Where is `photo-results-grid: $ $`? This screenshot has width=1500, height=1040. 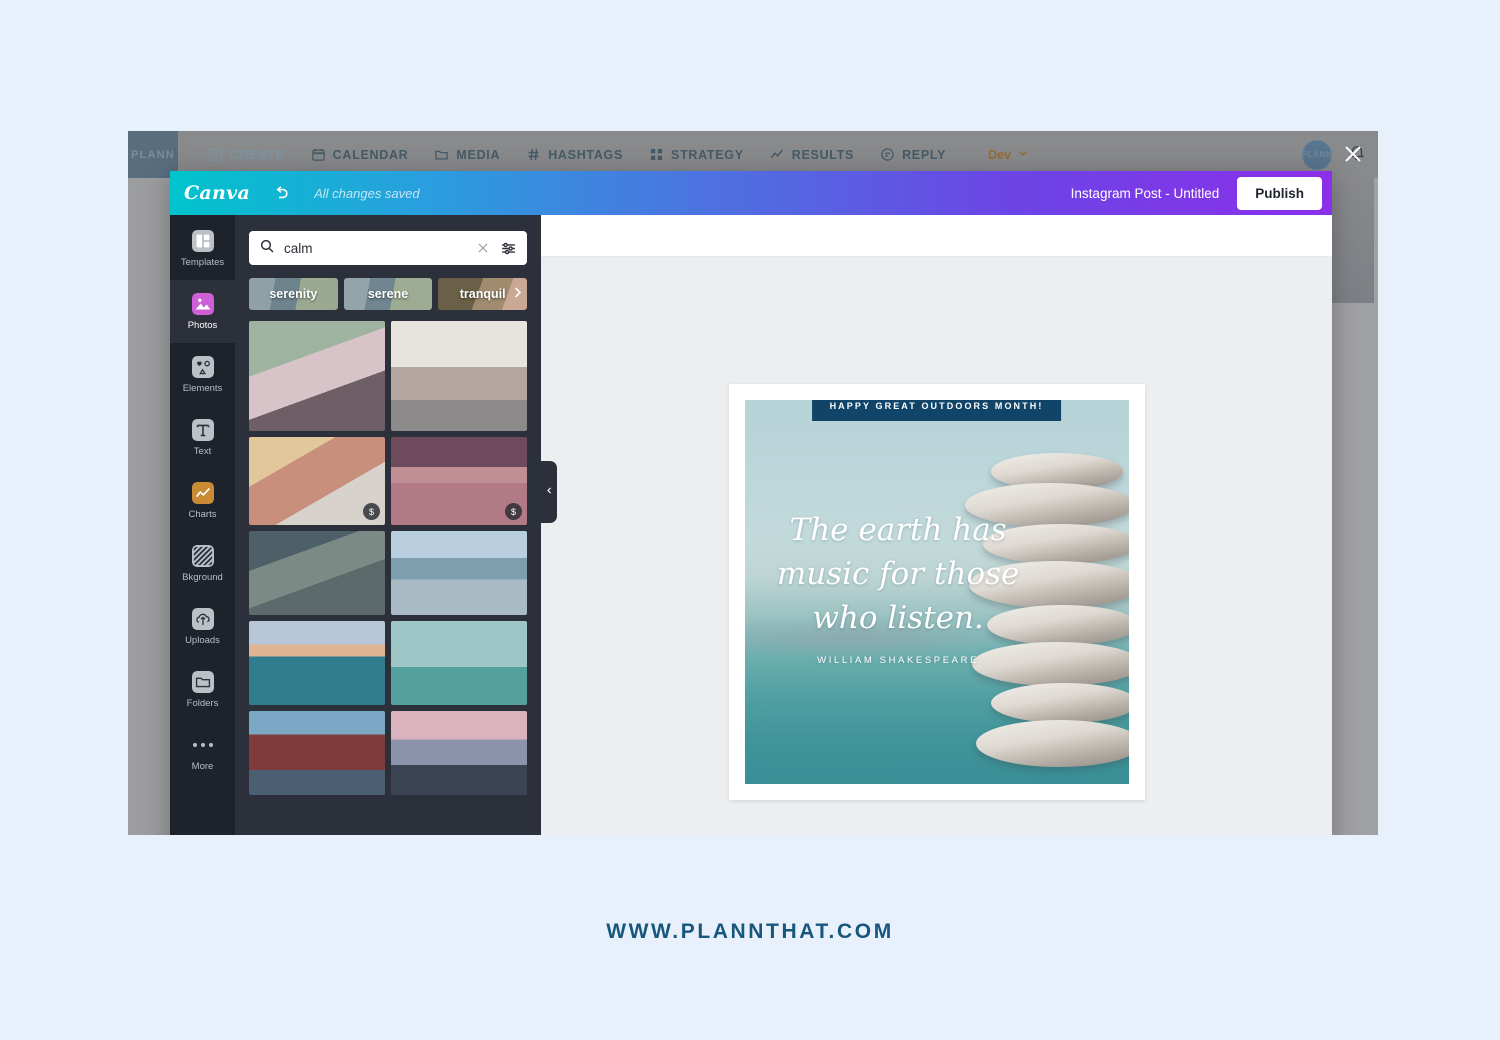
photo-results-grid: $ $ is located at coordinates (388, 558).